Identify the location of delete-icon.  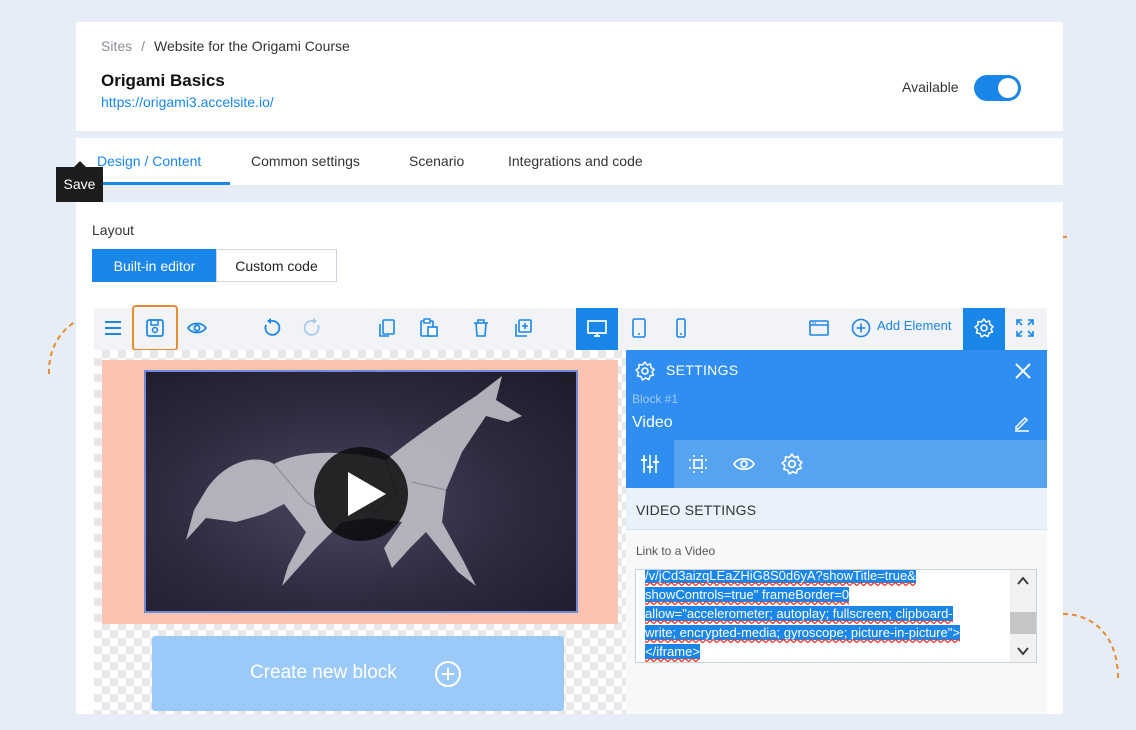
(481, 328).